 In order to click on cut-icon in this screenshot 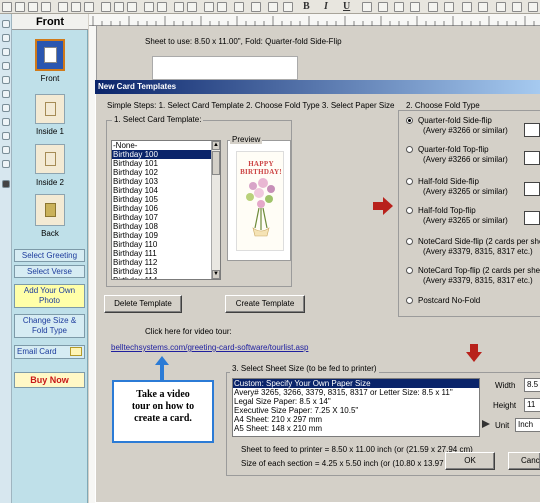, I will do `click(20, 7)`.